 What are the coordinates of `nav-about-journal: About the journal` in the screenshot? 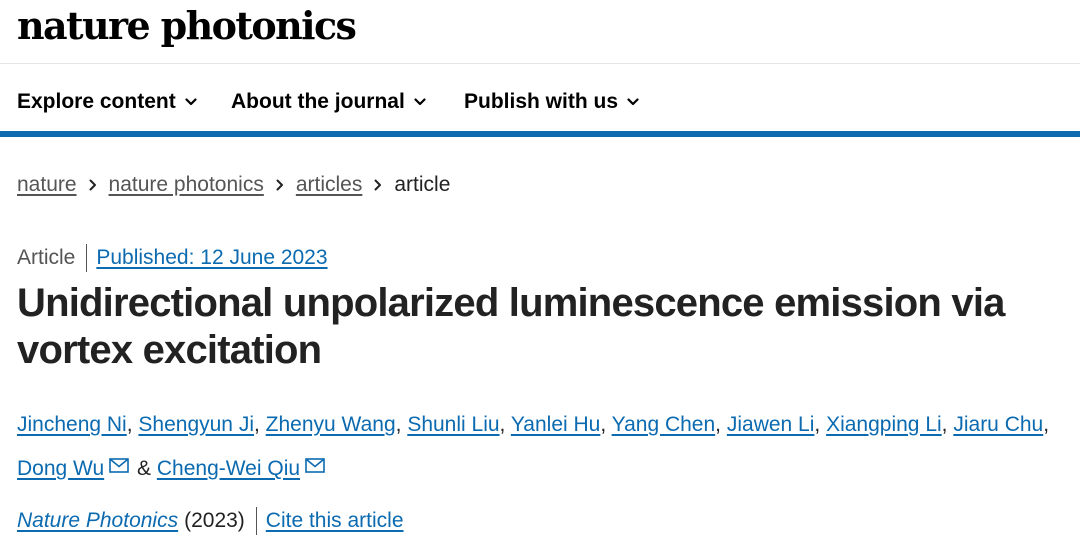 It's located at (328, 102).